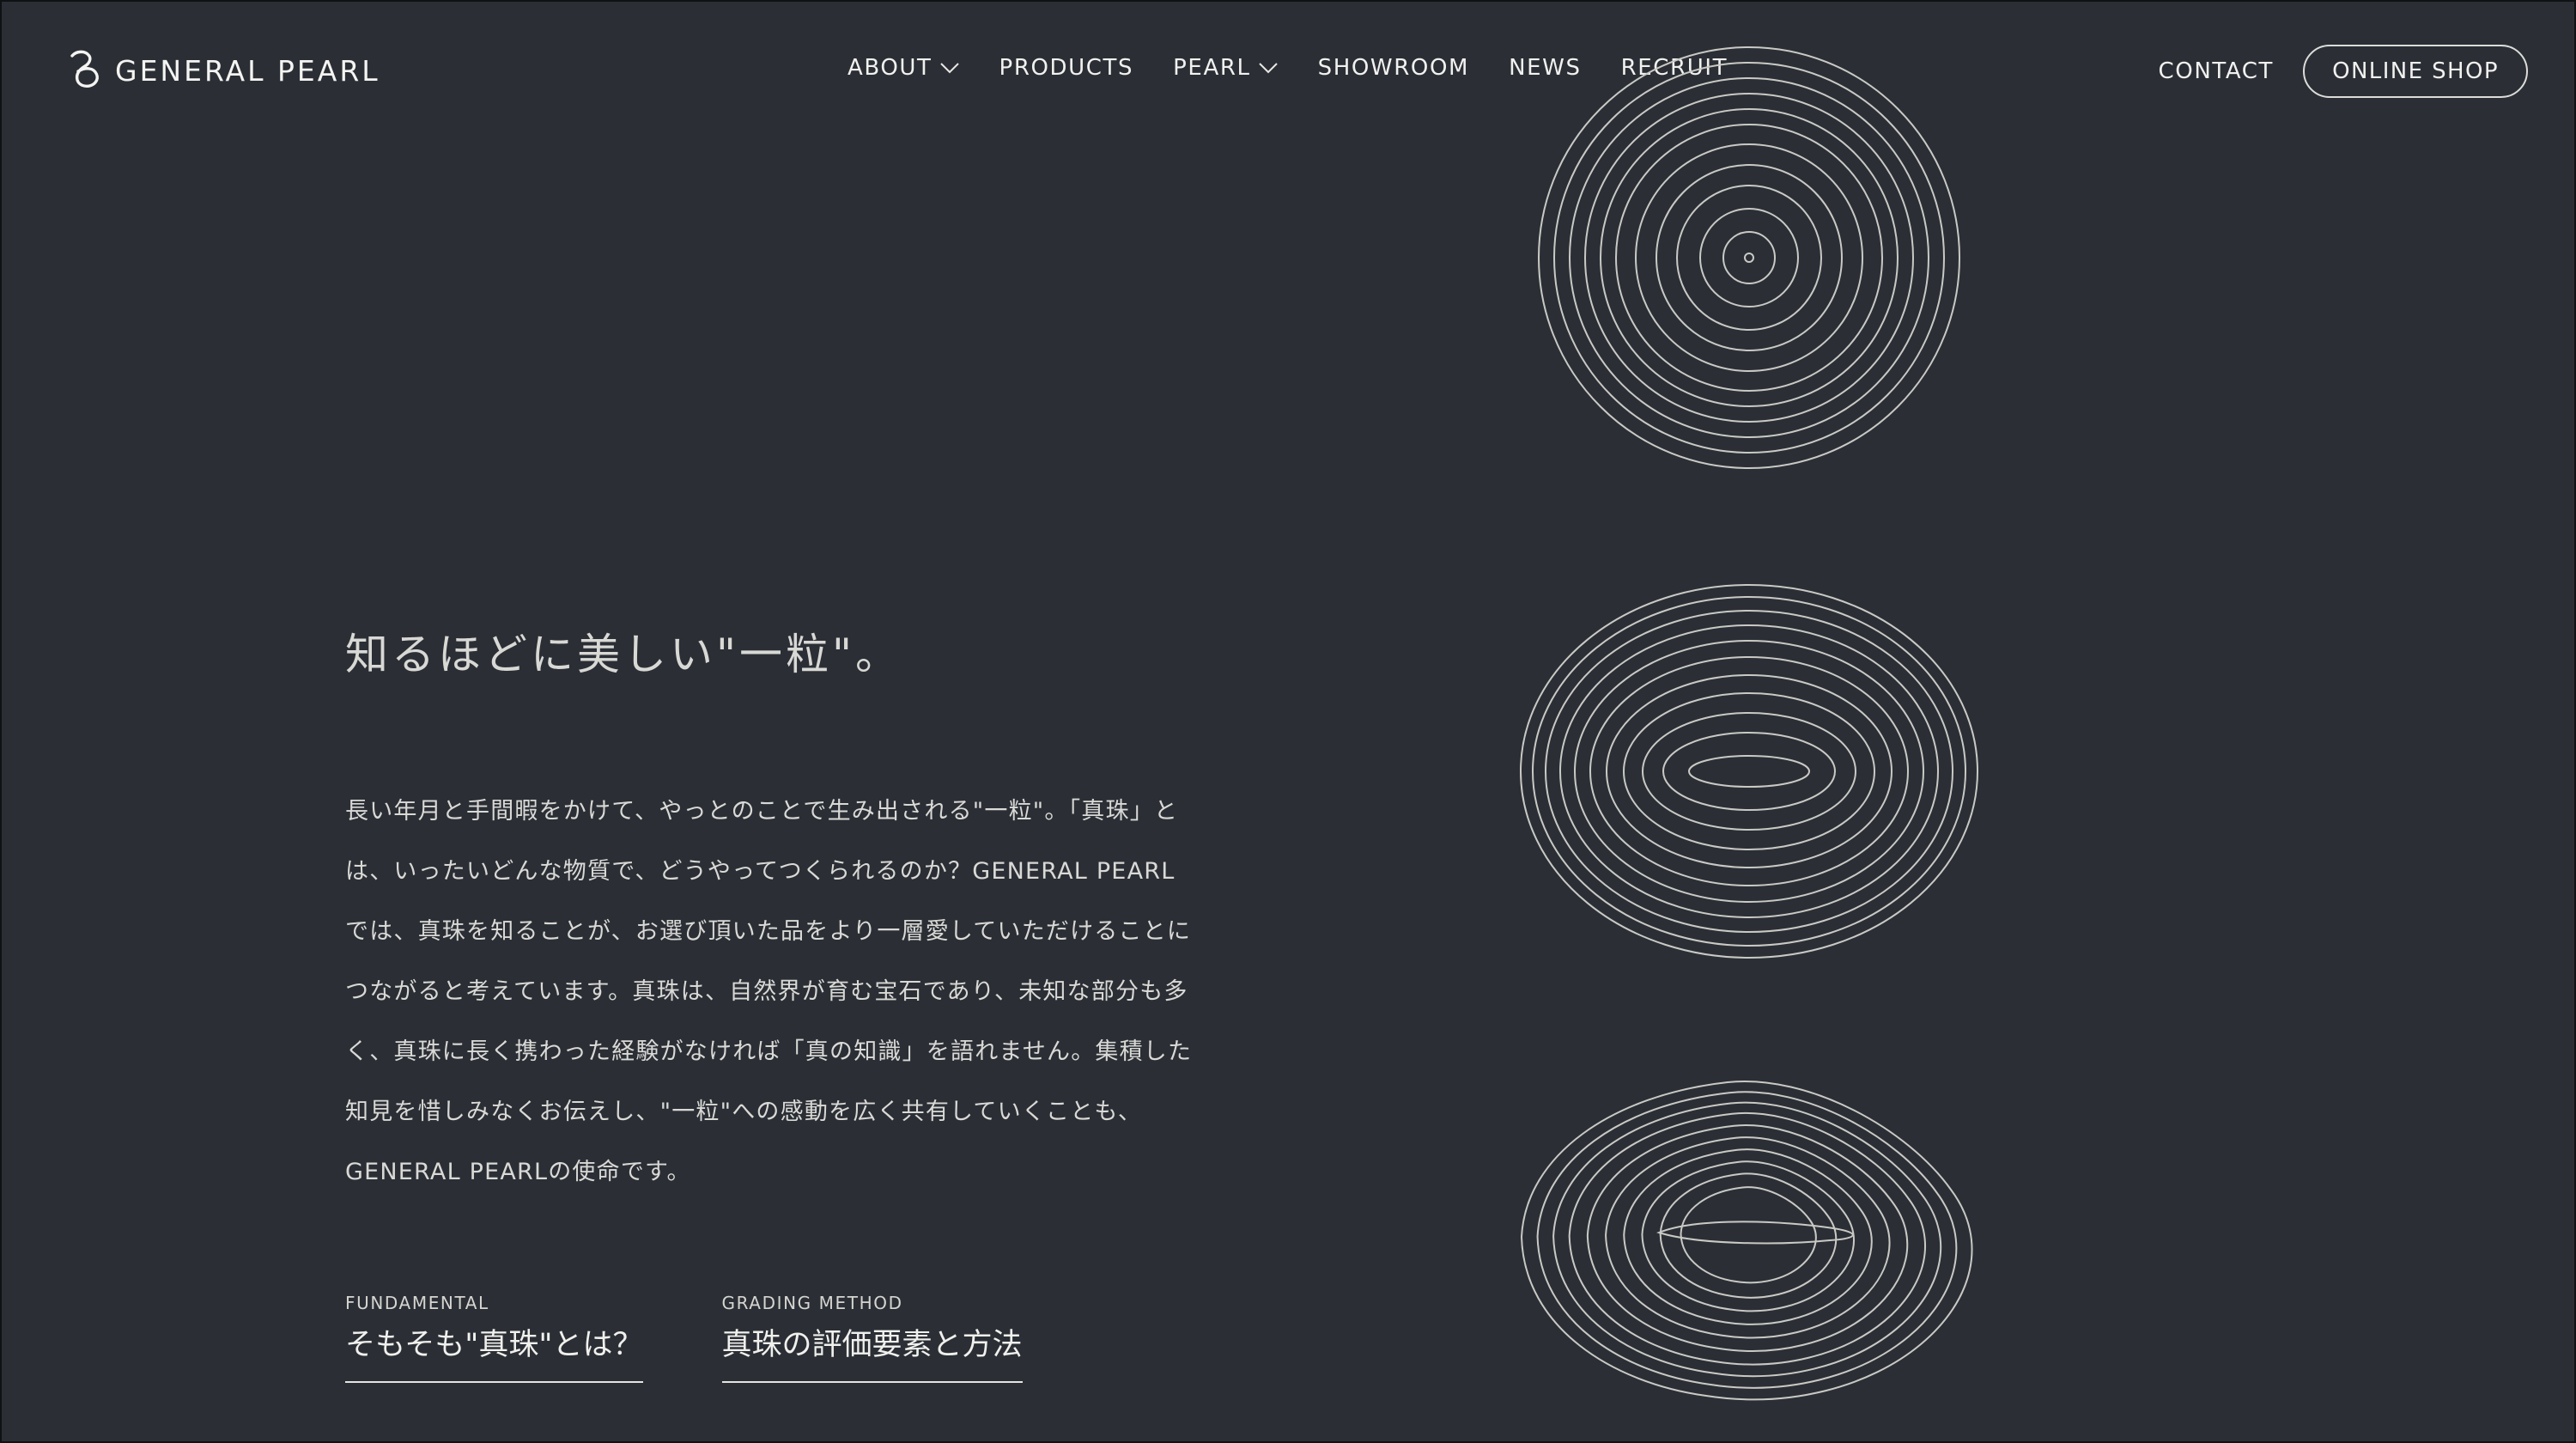  I want to click on grading-method-link: GRADING METHOD 真珠の評価要素と方法, so click(872, 1338).